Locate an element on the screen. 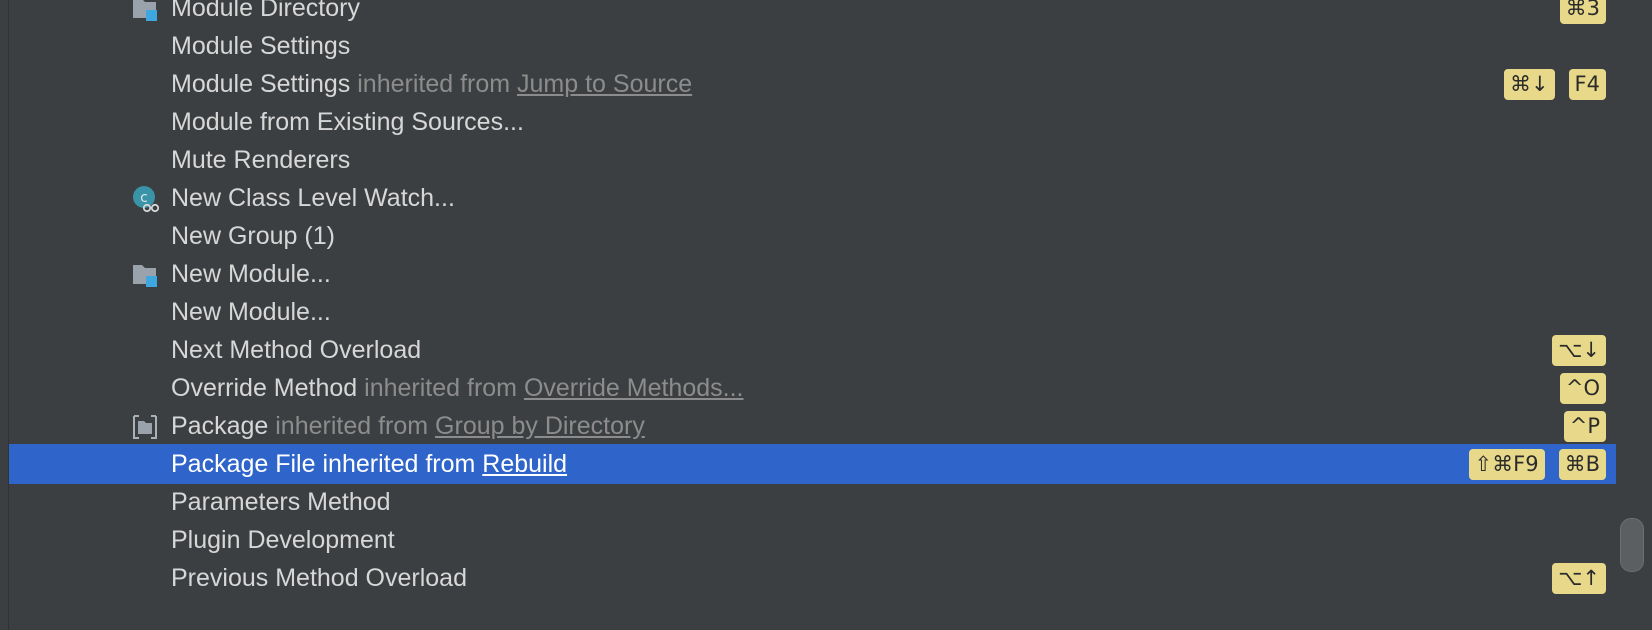 The image size is (1652, 630). shortcut-badge: F4 is located at coordinates (1587, 84).